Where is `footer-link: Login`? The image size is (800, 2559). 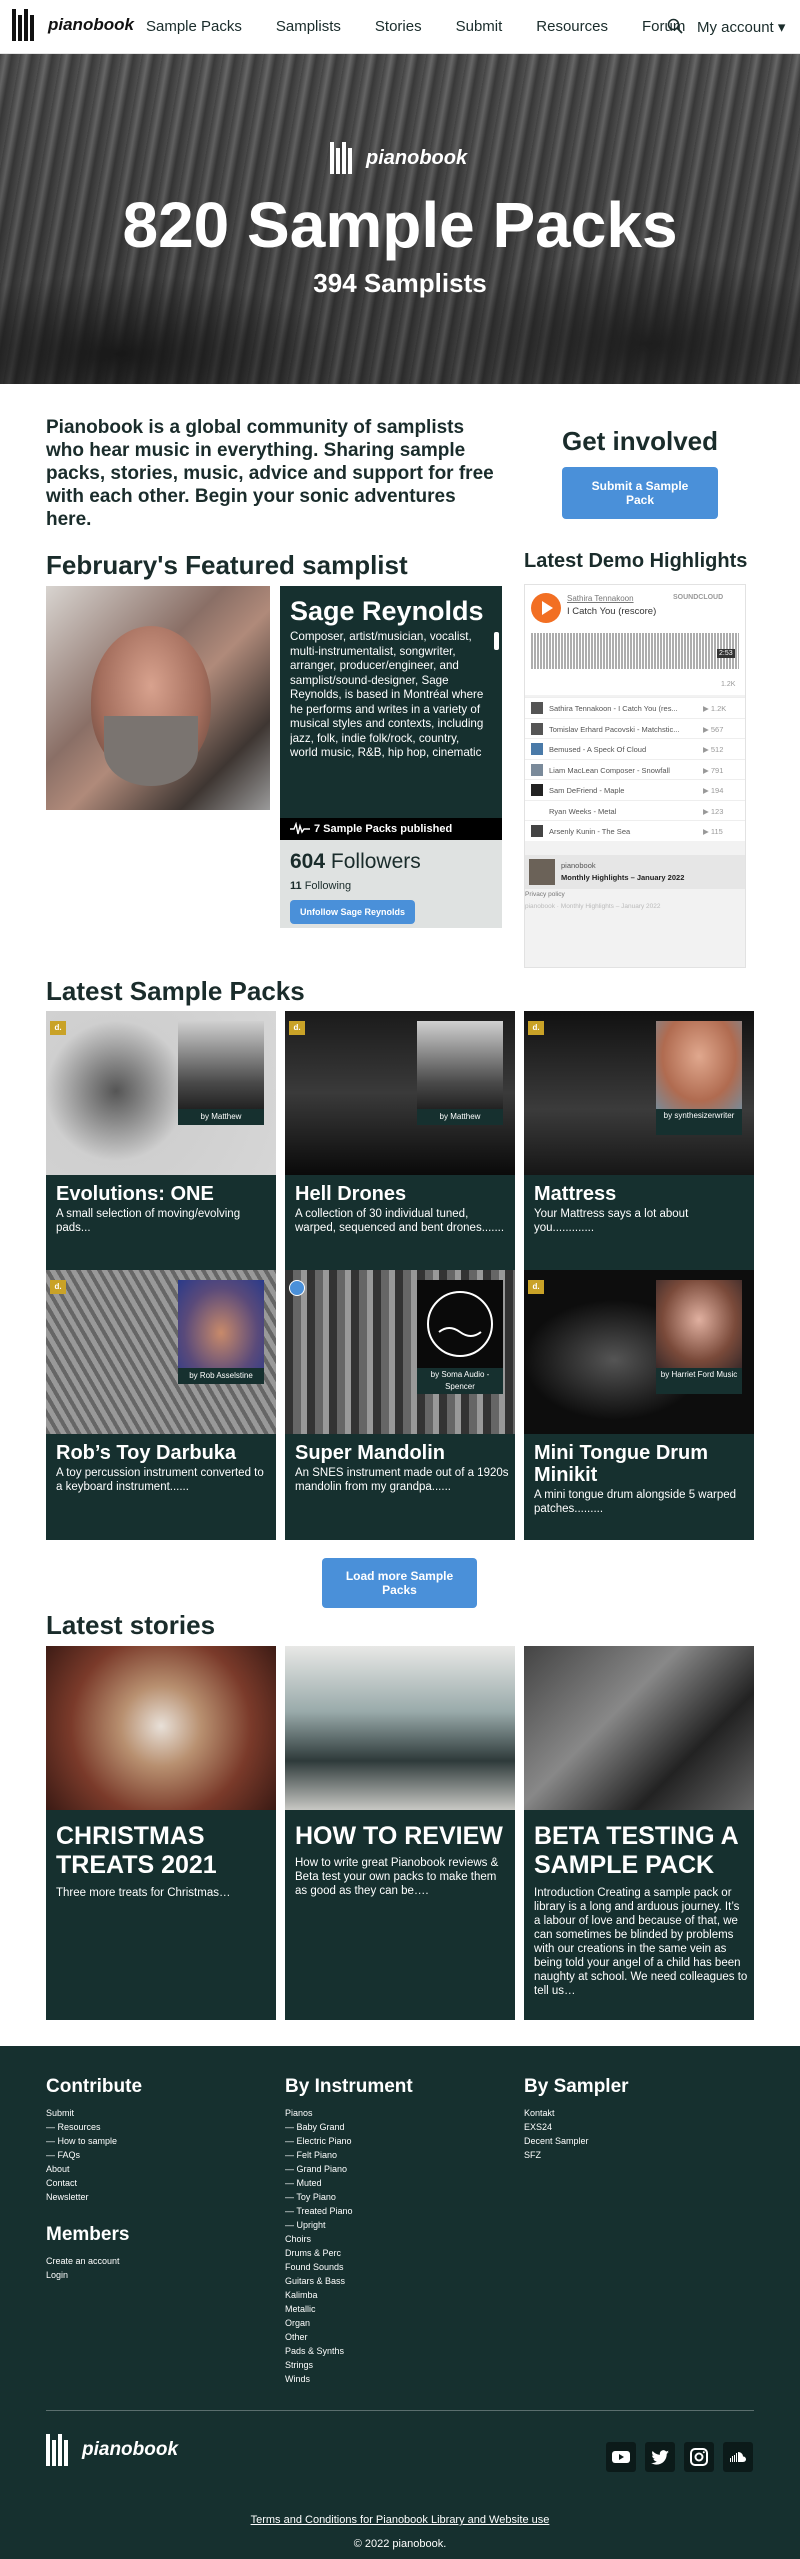
footer-link: Login is located at coordinates (87, 2275).